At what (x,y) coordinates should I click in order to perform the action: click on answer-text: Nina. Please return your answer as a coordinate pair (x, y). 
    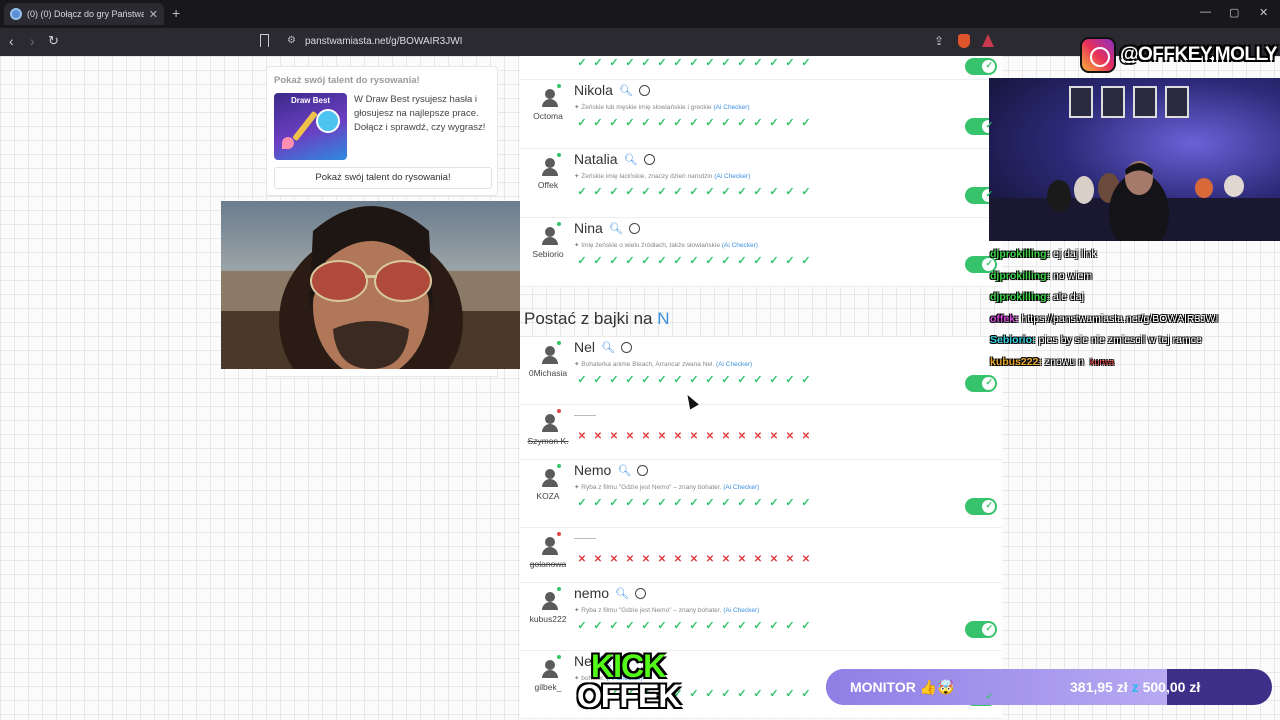
    Looking at the image, I should click on (588, 228).